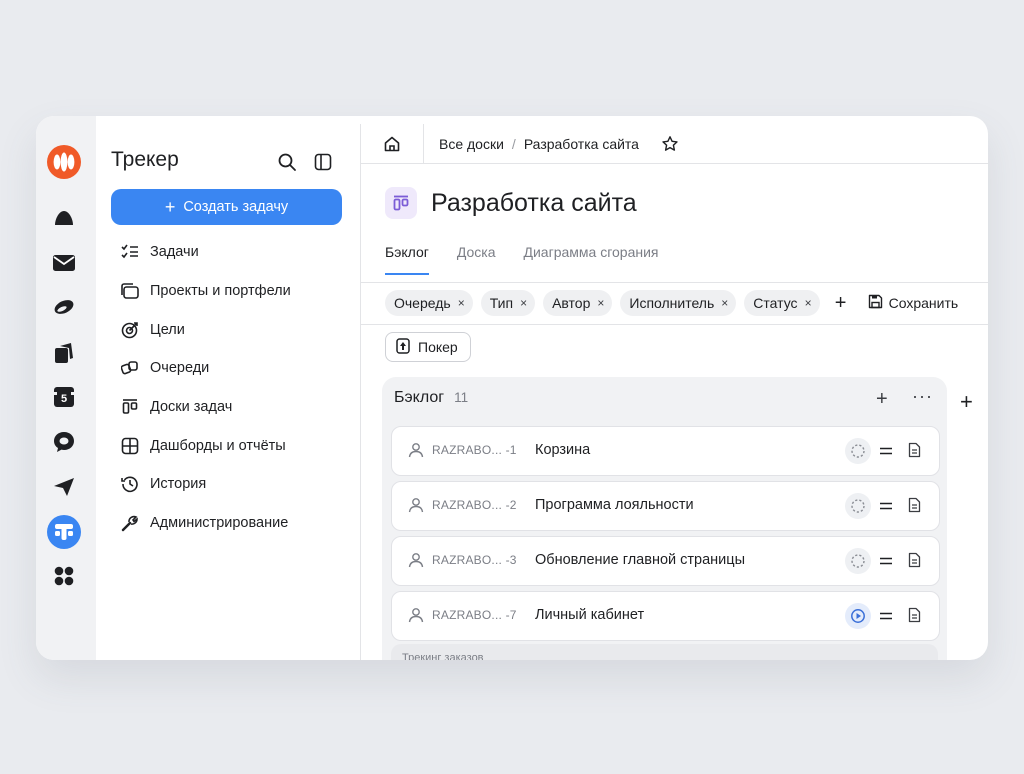 Image resolution: width=1024 pixels, height=774 pixels. What do you see at coordinates (235, 252) in the screenshot?
I see `sidebar-item-tasks: Задачи` at bounding box center [235, 252].